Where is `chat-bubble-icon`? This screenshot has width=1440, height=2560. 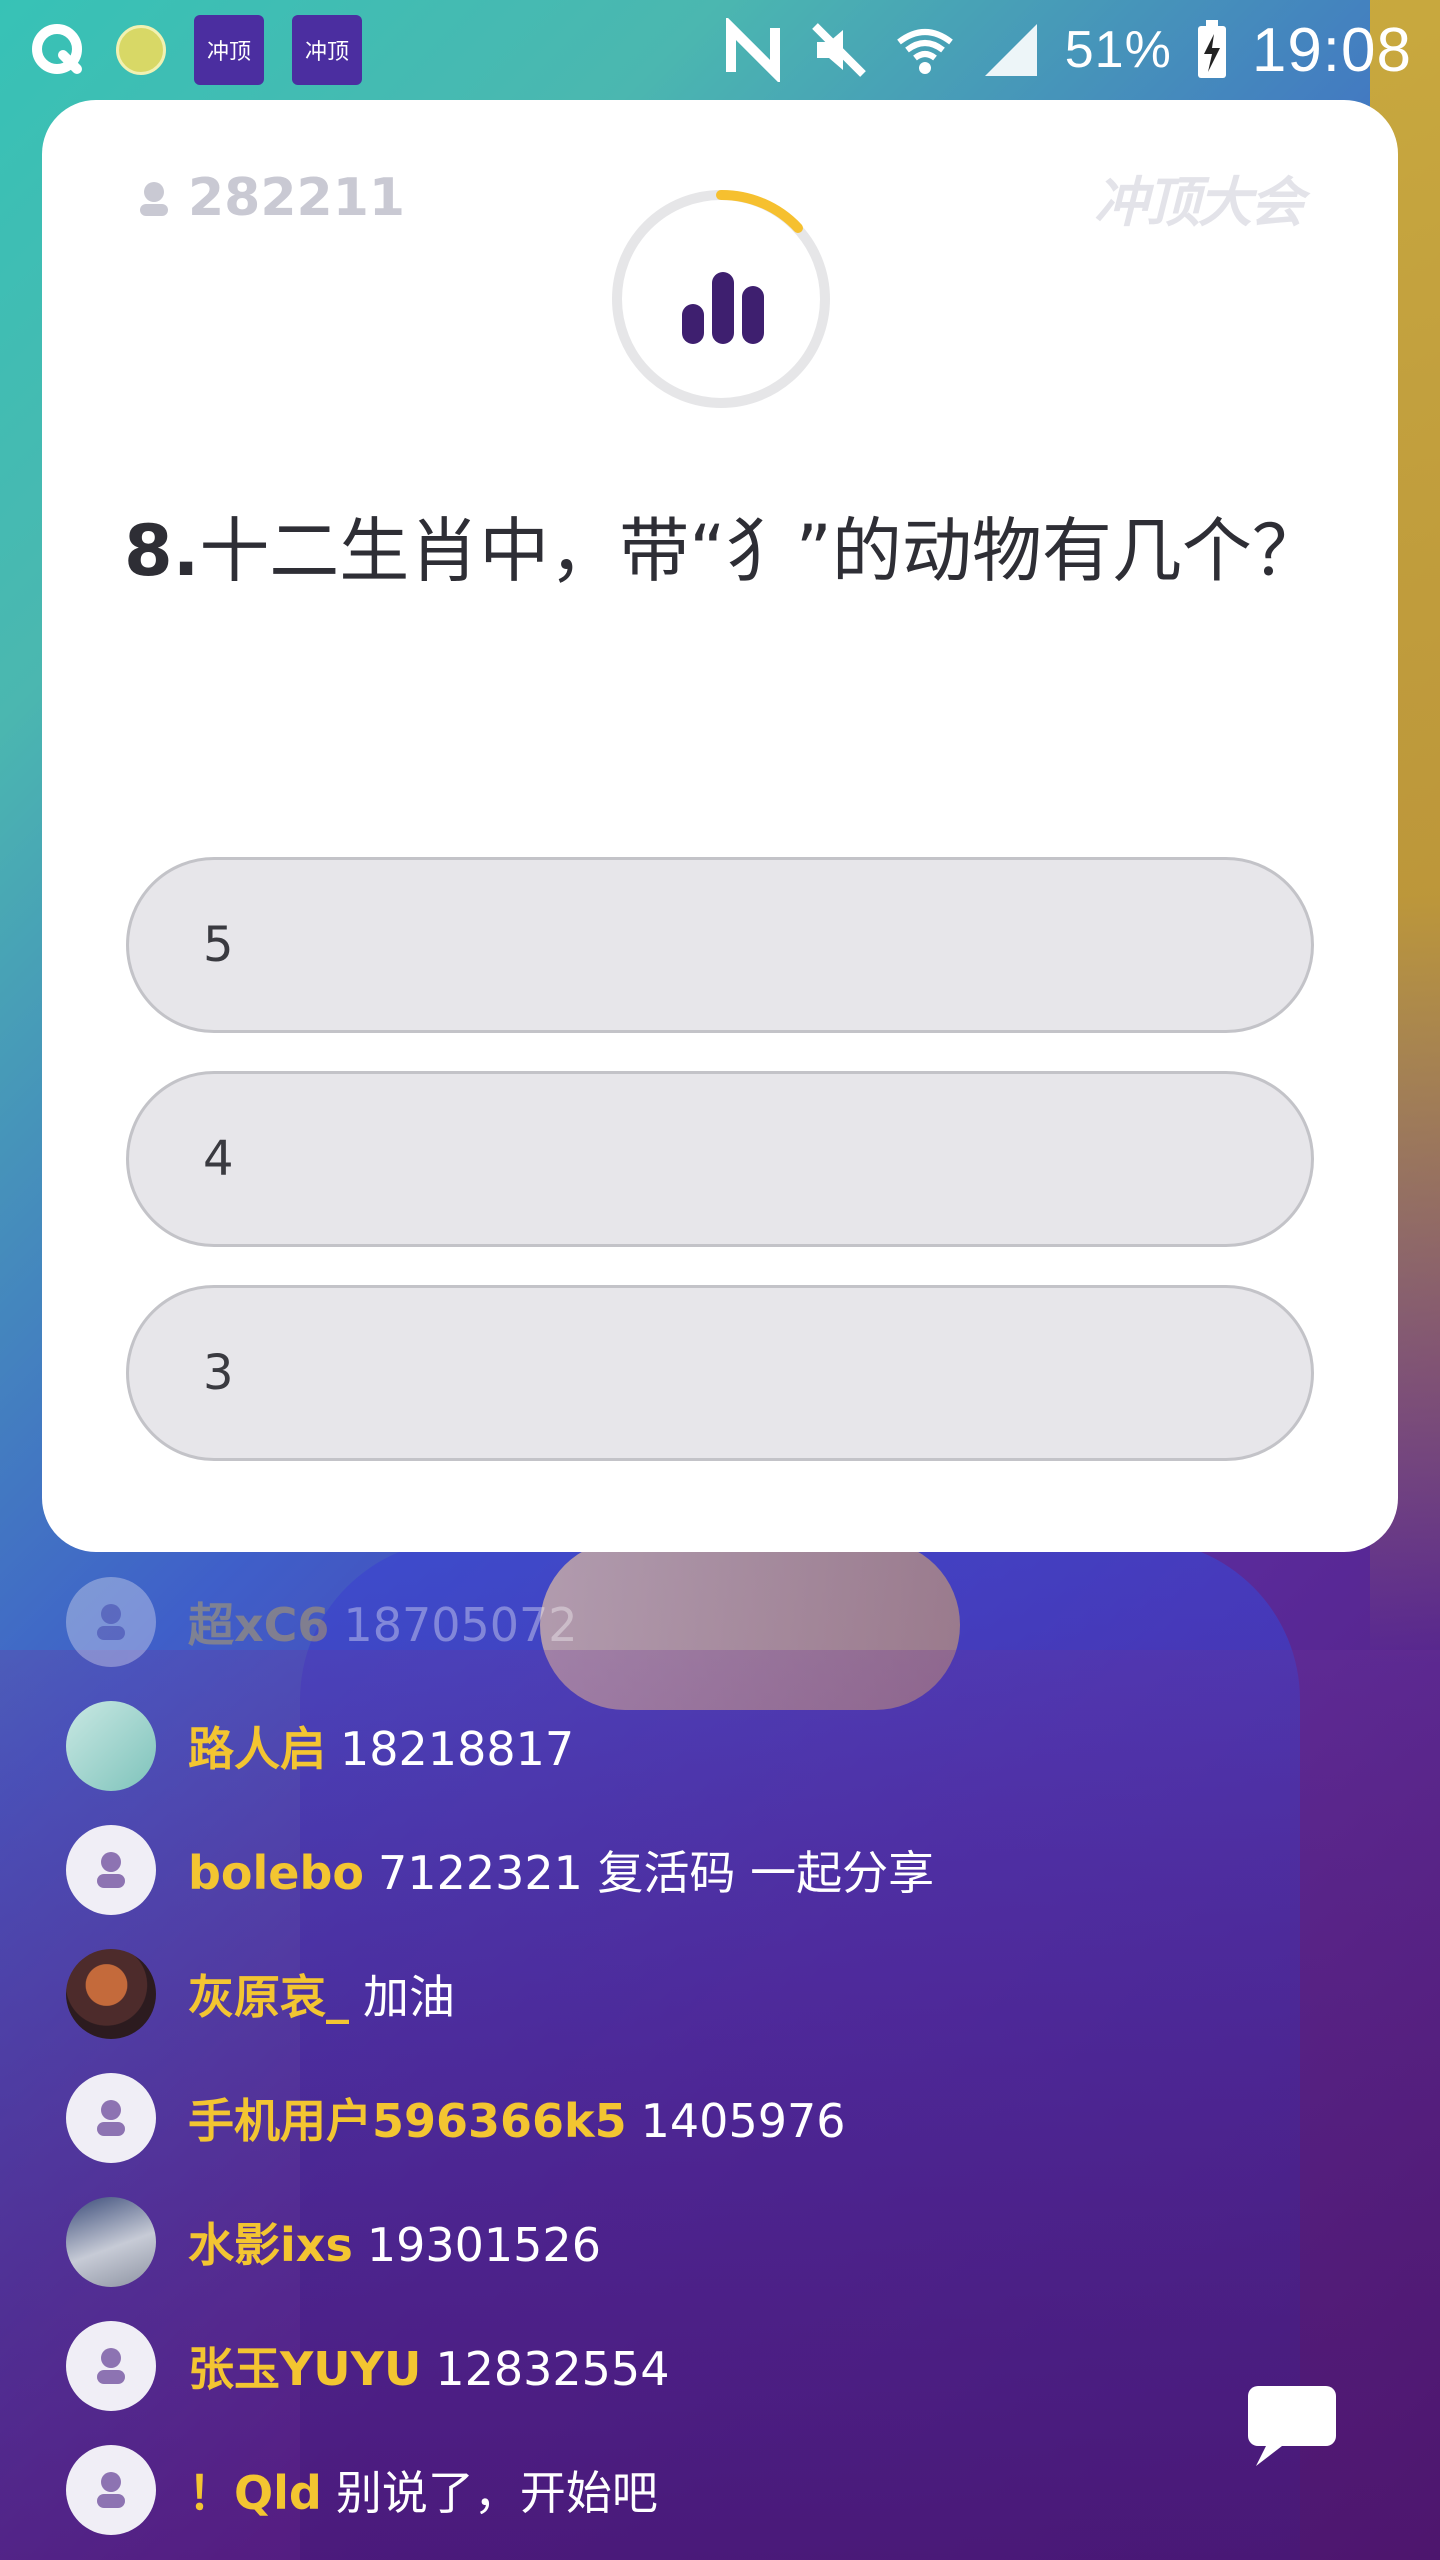
chat-bubble-icon is located at coordinates (1292, 2426).